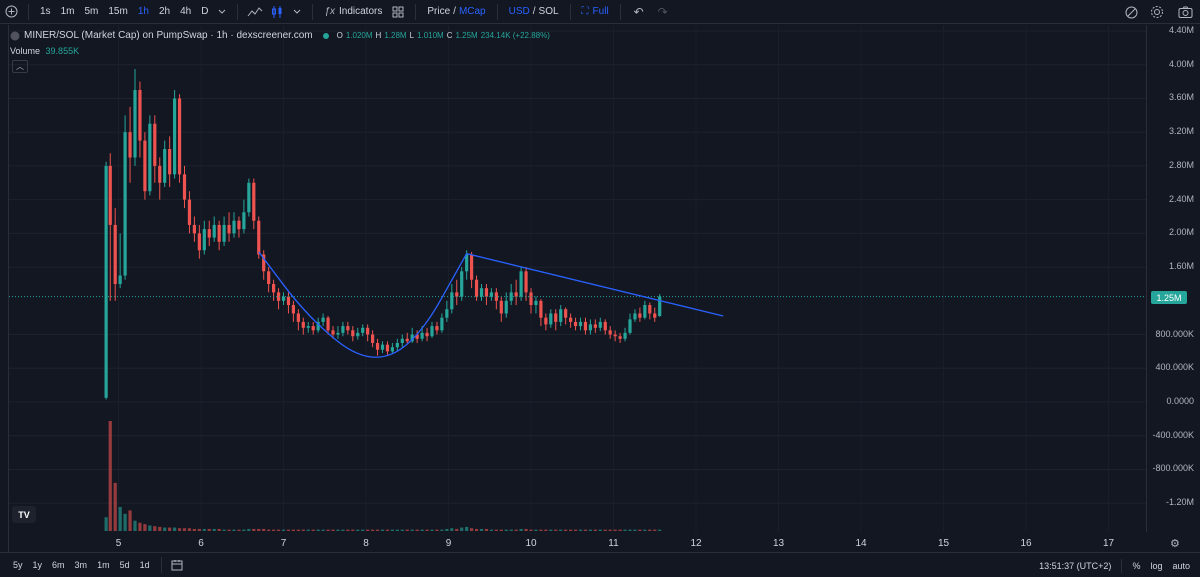 The image size is (1200, 577). I want to click on indicators-button: ƒx Indicators, so click(353, 12).